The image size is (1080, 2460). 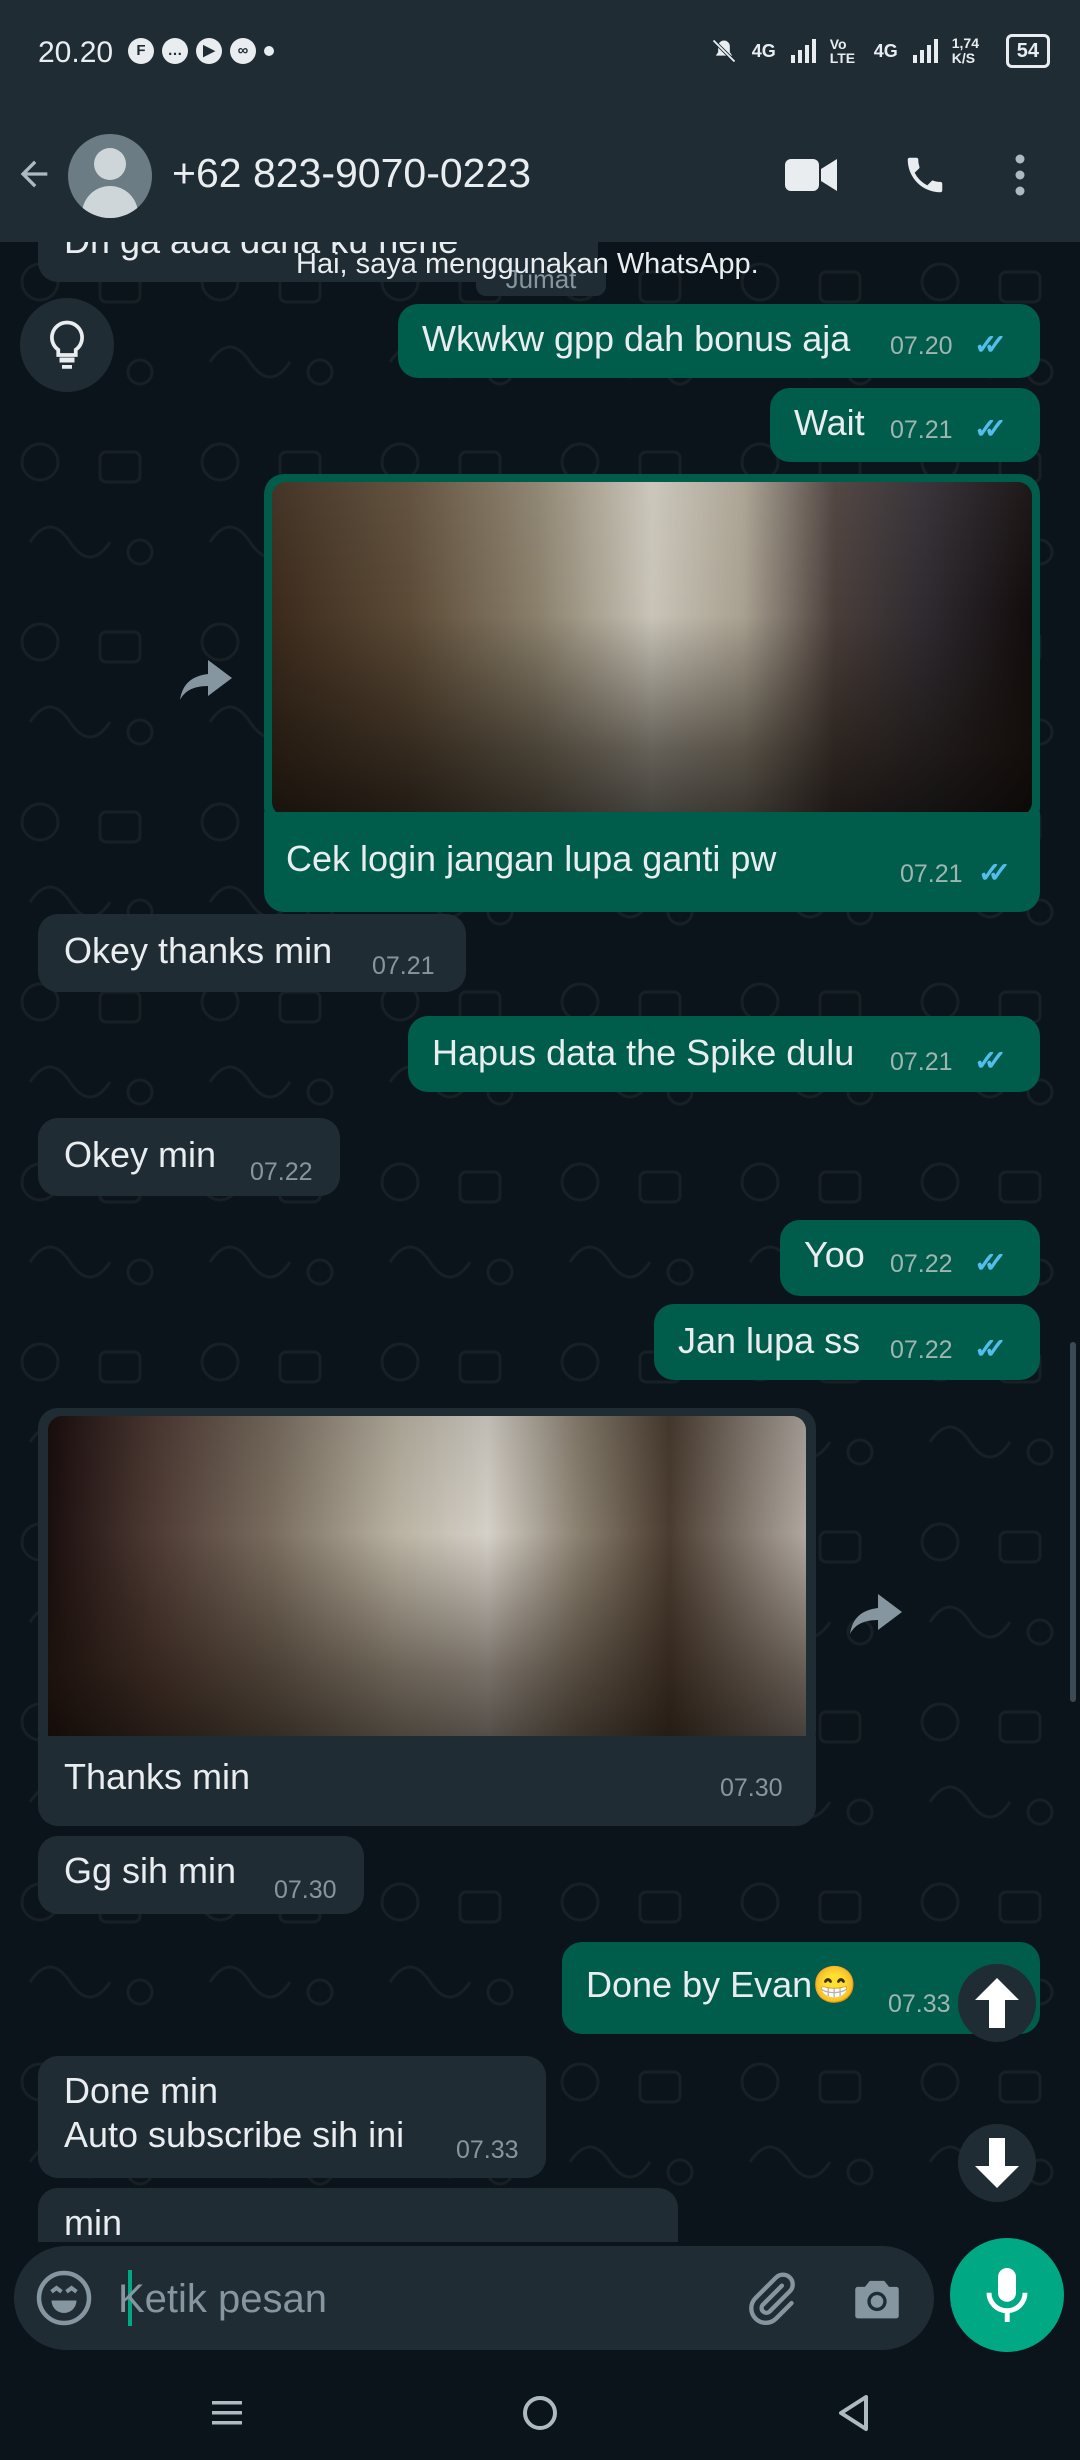 What do you see at coordinates (925, 175) in the screenshot?
I see `voice-call-icon` at bounding box center [925, 175].